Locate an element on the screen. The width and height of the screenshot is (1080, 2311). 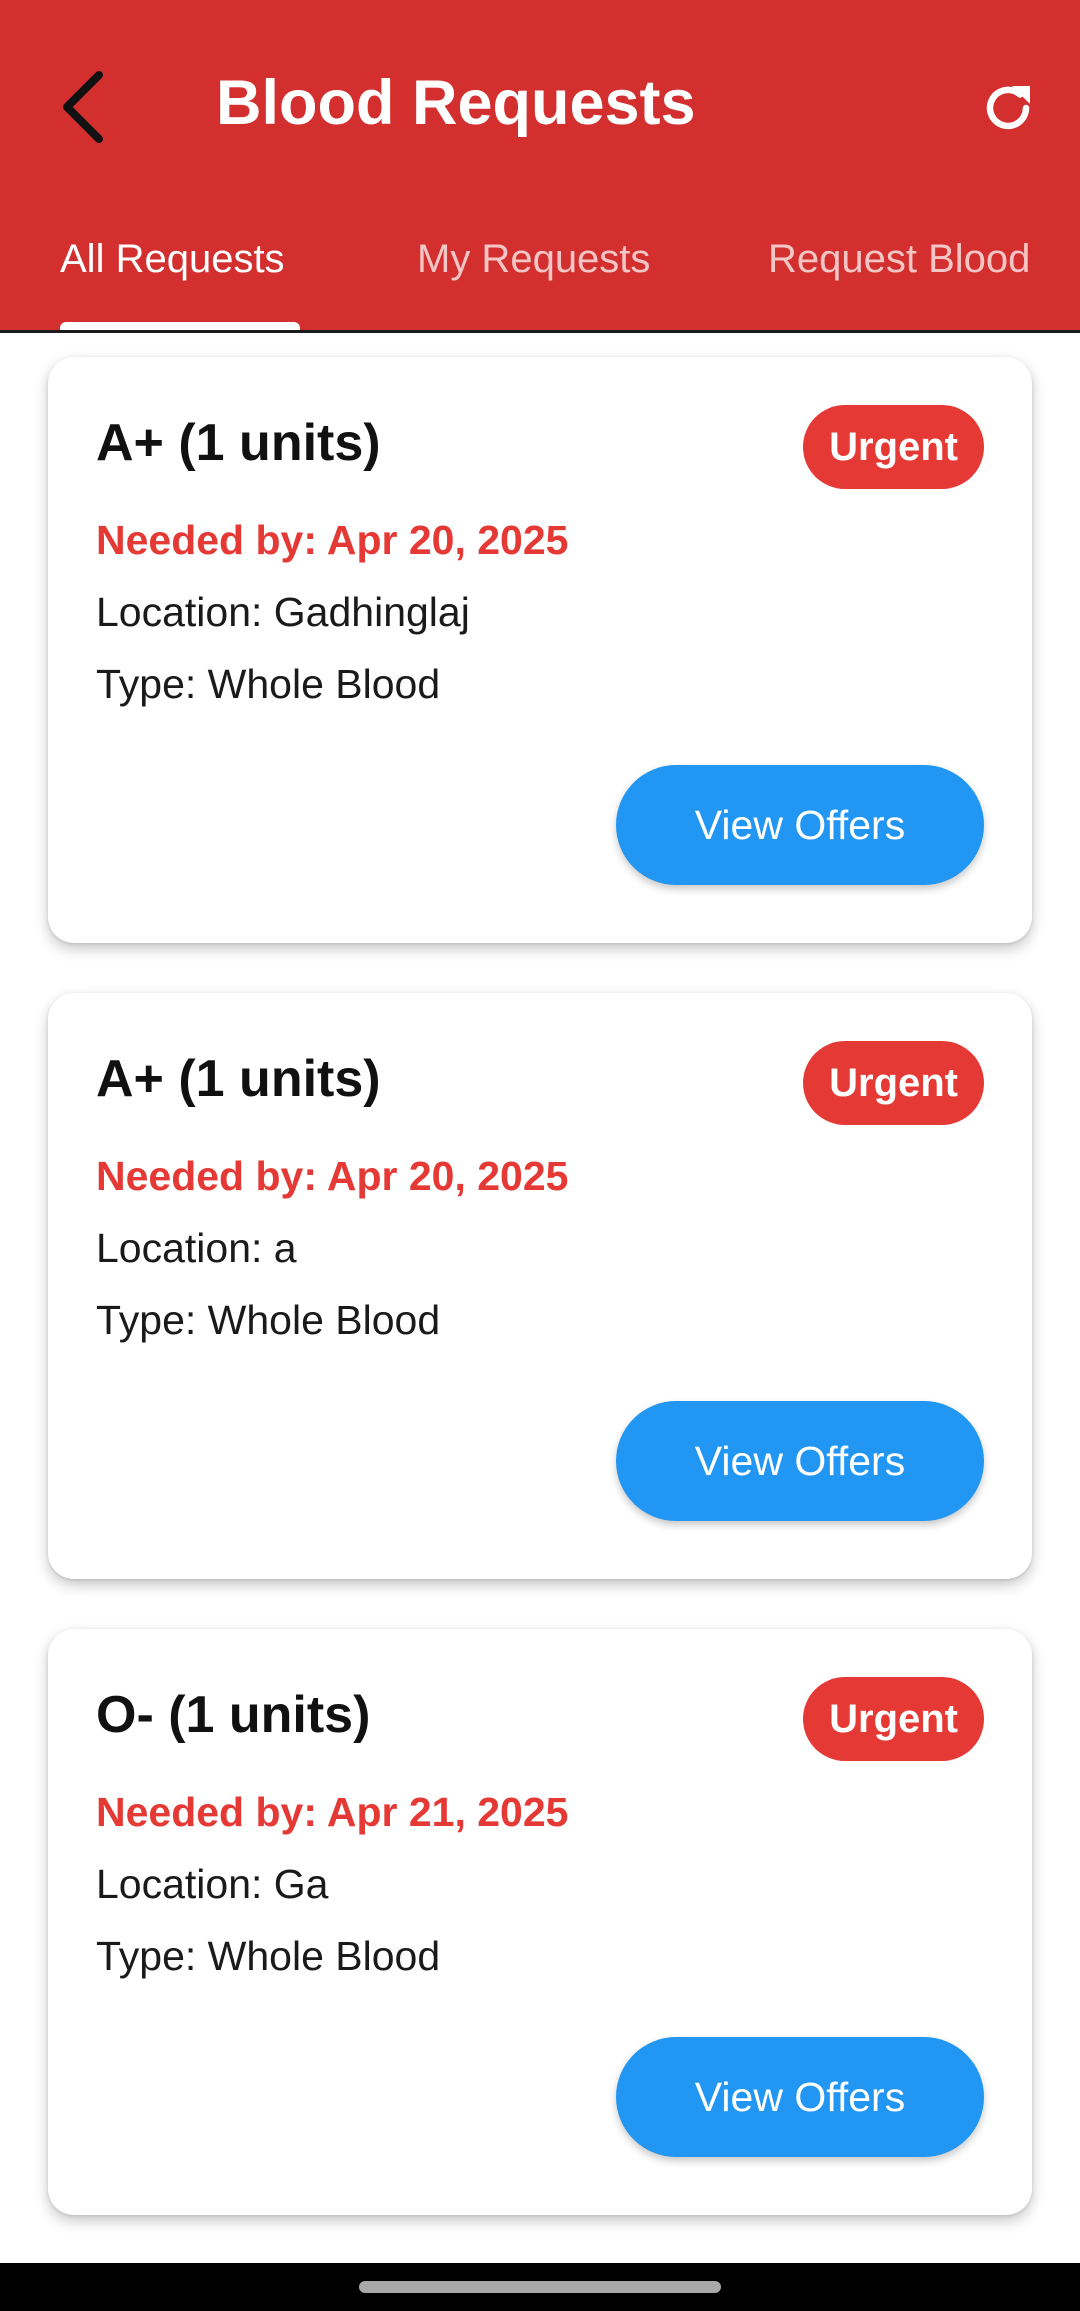
request-location: Location: Ga is located at coordinates (212, 1884).